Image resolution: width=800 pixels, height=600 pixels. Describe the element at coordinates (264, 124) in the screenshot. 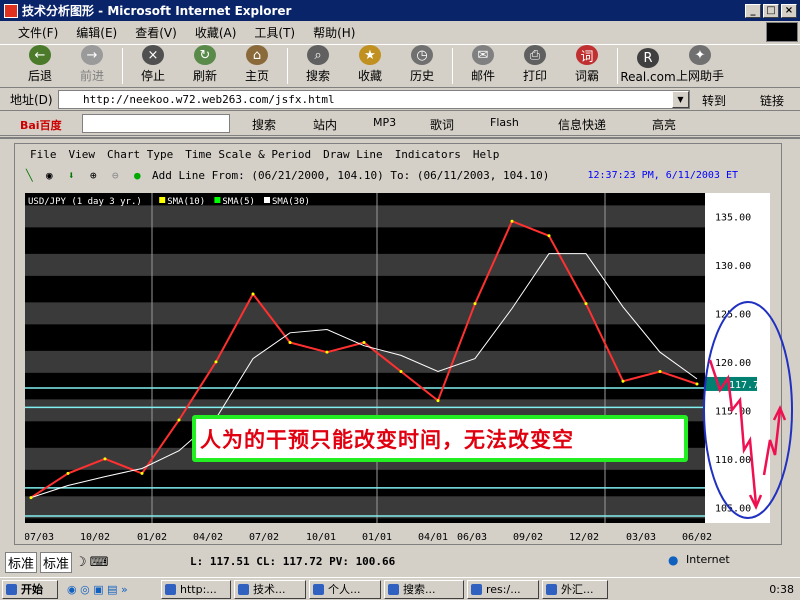

I see `baidu-search-button: 搜索` at that location.